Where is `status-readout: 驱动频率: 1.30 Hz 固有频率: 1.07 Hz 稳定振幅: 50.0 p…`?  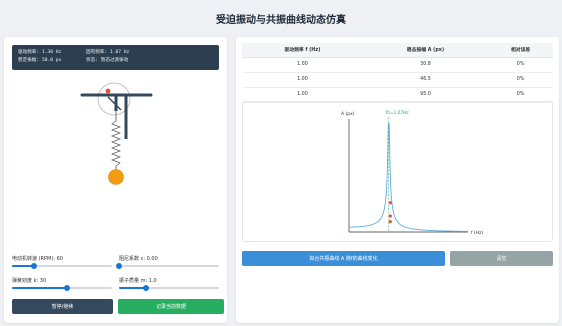 status-readout: 驱动频率: 1.30 Hz 固有频率: 1.07 Hz 稳定振幅: 50.0 p… is located at coordinates (115, 57).